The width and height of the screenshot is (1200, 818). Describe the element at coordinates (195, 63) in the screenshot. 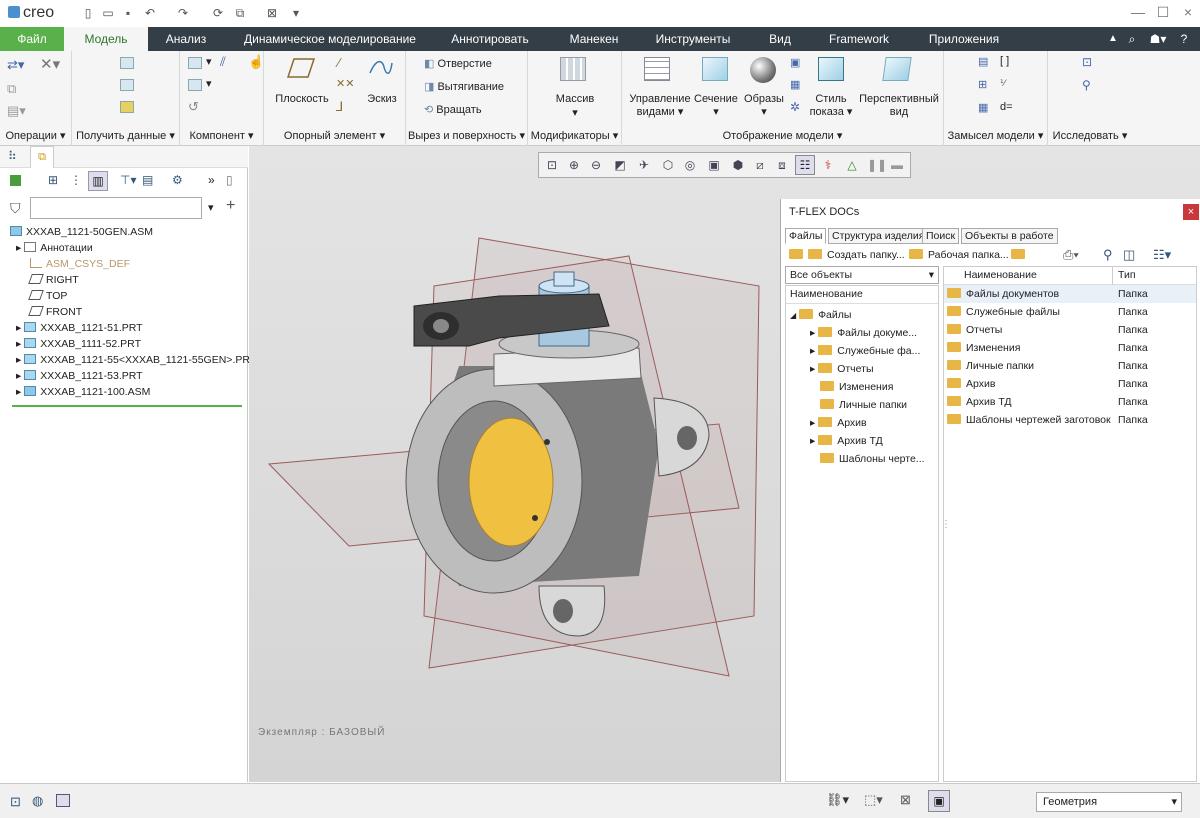

I see `assemble-icon` at that location.